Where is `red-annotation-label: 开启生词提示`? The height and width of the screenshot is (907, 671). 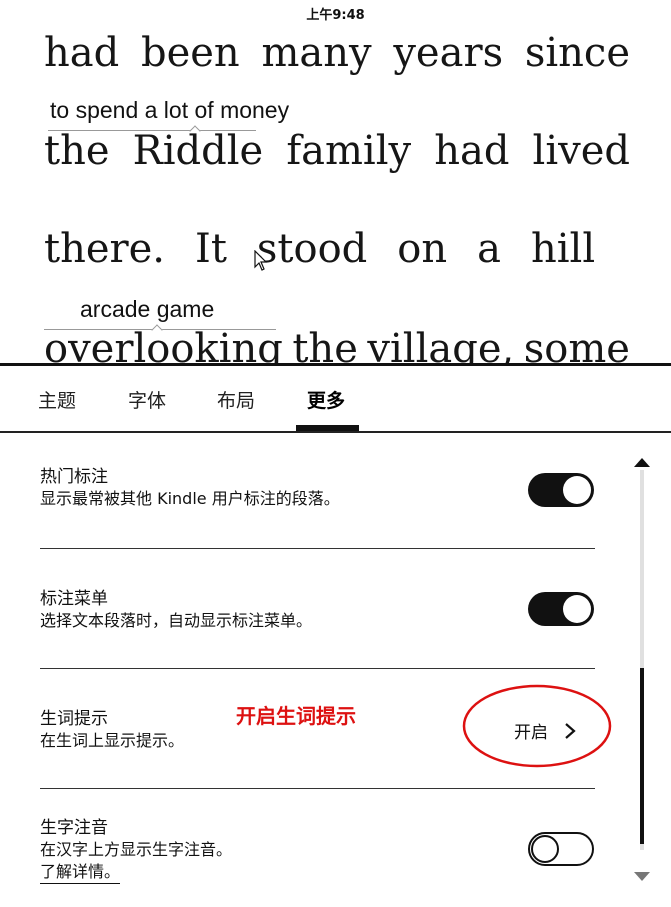 red-annotation-label: 开启生词提示 is located at coordinates (296, 716).